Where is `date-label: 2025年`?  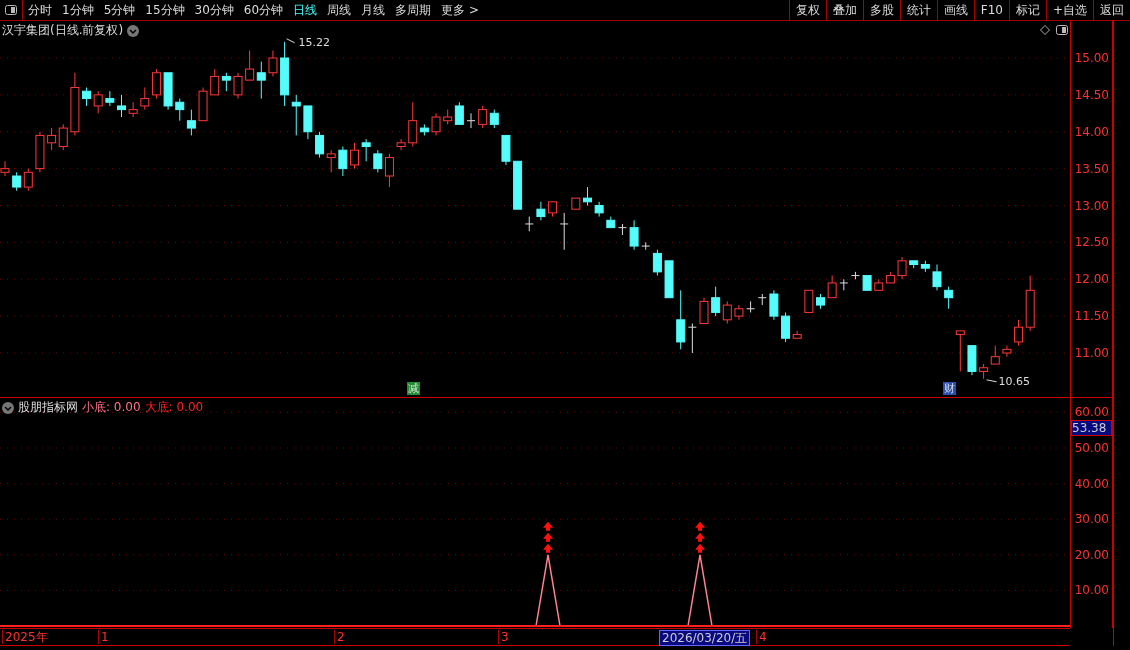
date-label: 2025年 is located at coordinates (26, 637).